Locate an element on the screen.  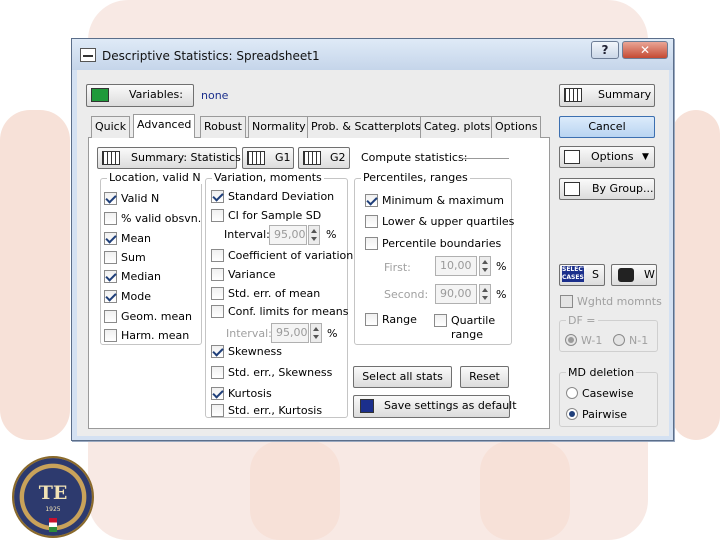
select-cases-button: SELECT CASES S is located at coordinates (582, 275).